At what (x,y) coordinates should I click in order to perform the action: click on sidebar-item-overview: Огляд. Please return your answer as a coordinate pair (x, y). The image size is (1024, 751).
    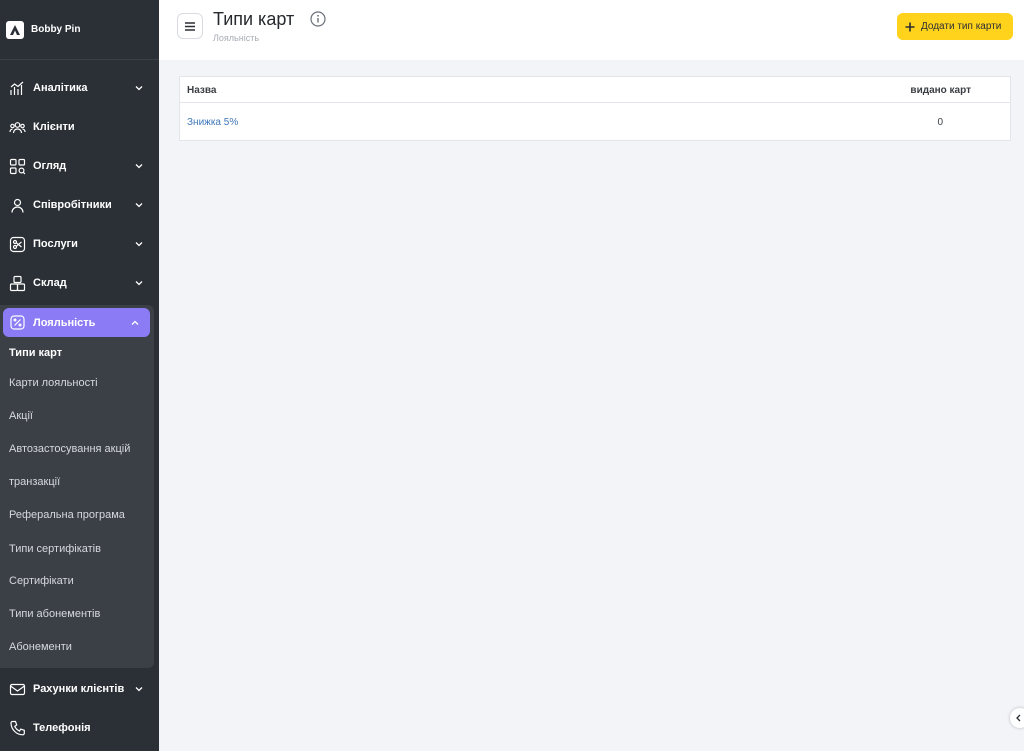
    Looking at the image, I should click on (79, 166).